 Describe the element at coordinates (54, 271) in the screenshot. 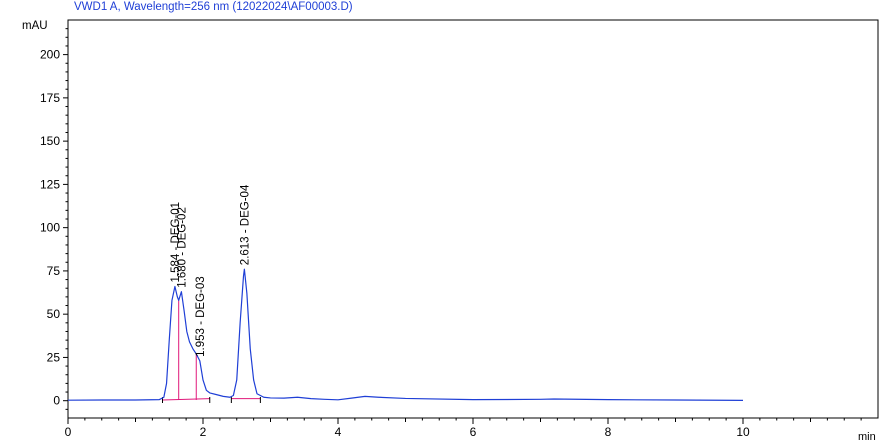

I see `y-tick-label: 75` at that location.